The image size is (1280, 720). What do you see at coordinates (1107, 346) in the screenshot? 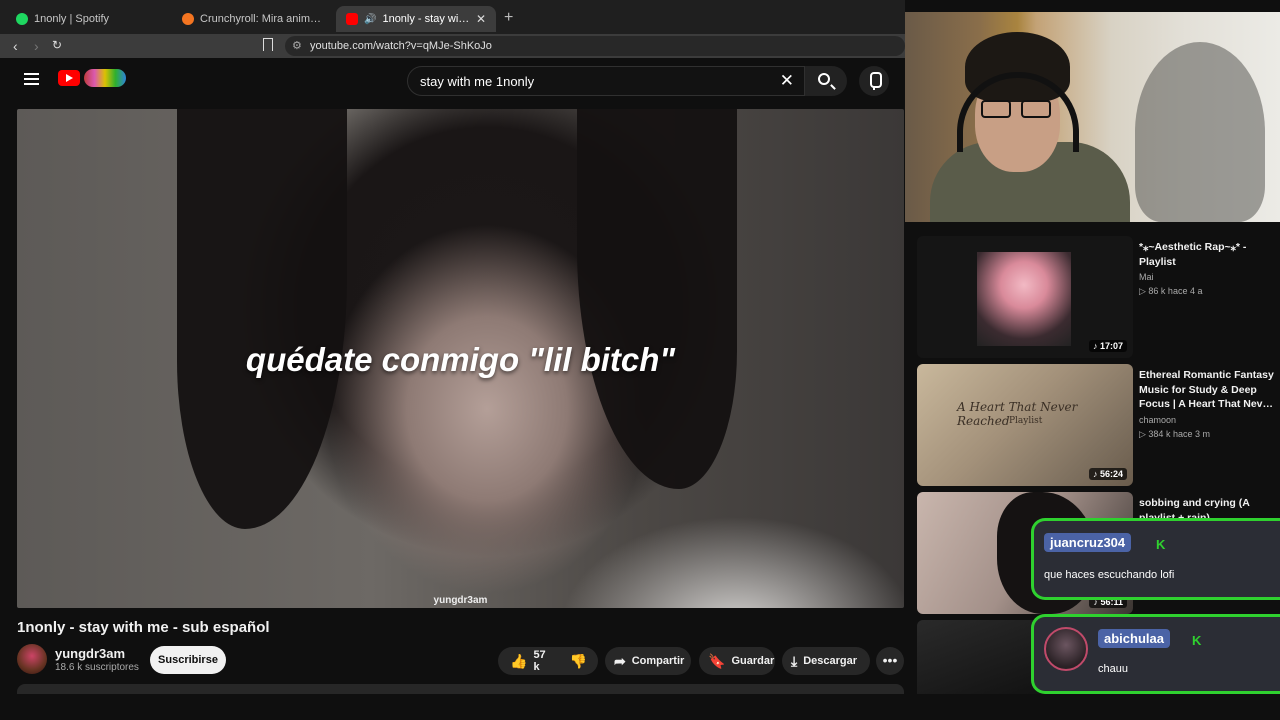
I see `duration-badge: ♪ 17:07` at bounding box center [1107, 346].